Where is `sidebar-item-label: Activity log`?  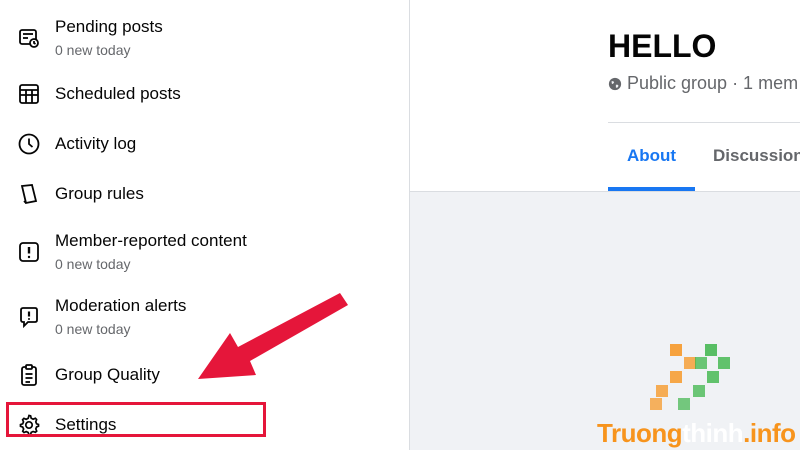 sidebar-item-label: Activity log is located at coordinates (96, 143).